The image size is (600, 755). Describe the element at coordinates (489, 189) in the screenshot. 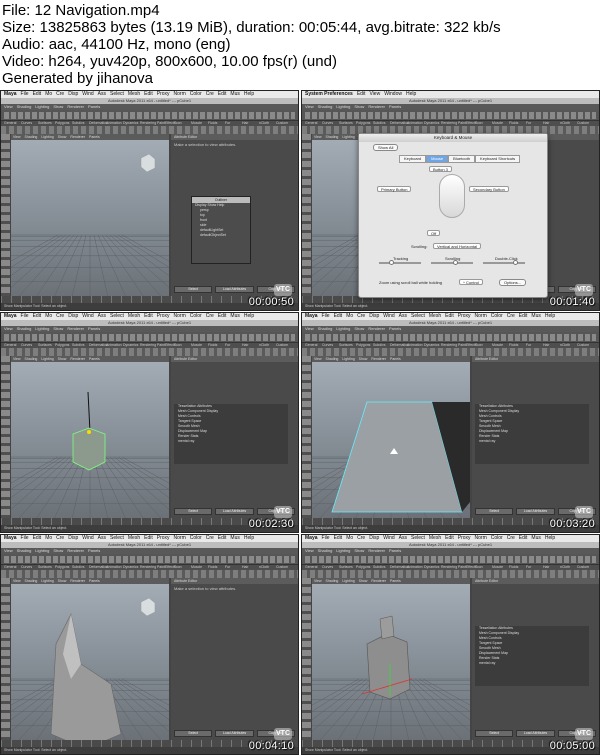

I see `secondary-button-popup: Secondary Button` at that location.